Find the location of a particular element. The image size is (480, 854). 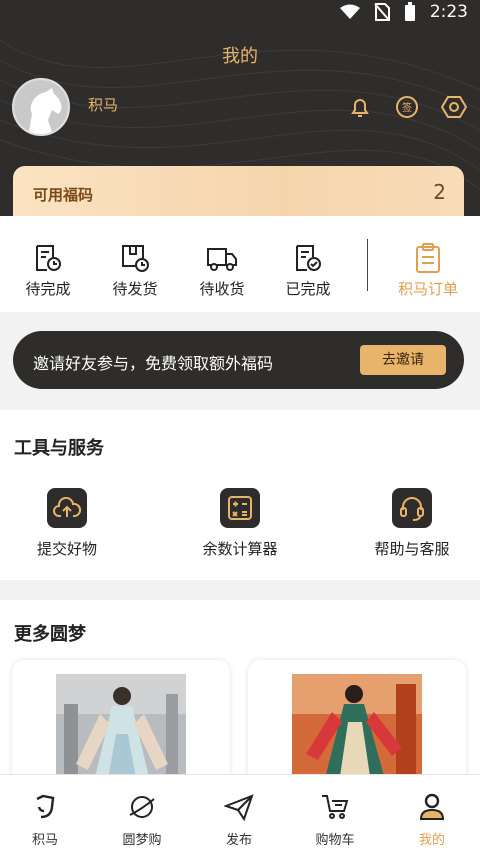

tab-dream-buy-label: 圆梦购 is located at coordinates (142, 840).